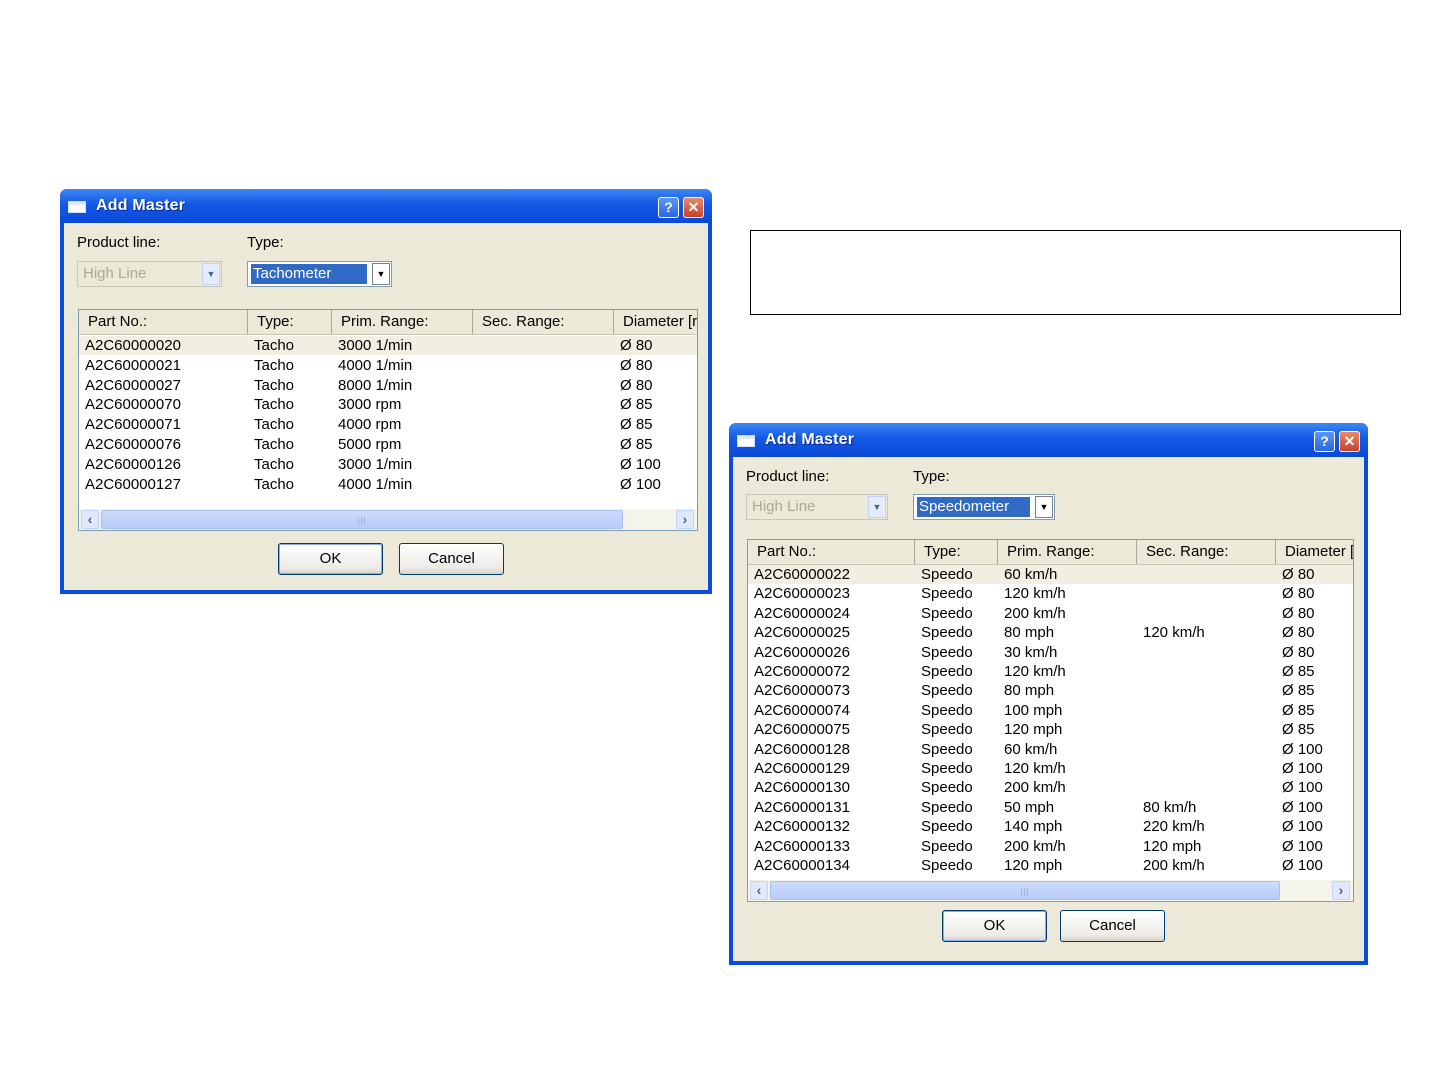 The image size is (1436, 1074). I want to click on list-row: A2C60000074 Speedo 100 mph Ø 85, so click(1050, 710).